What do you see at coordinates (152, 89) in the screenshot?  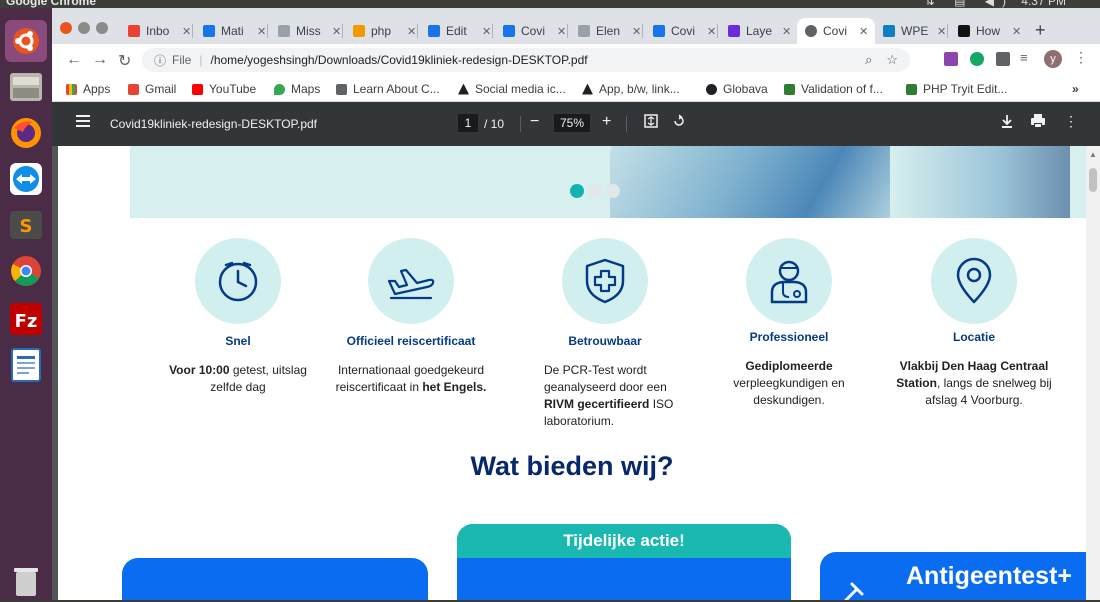 I see `bookmark-gmail: Gmail` at bounding box center [152, 89].